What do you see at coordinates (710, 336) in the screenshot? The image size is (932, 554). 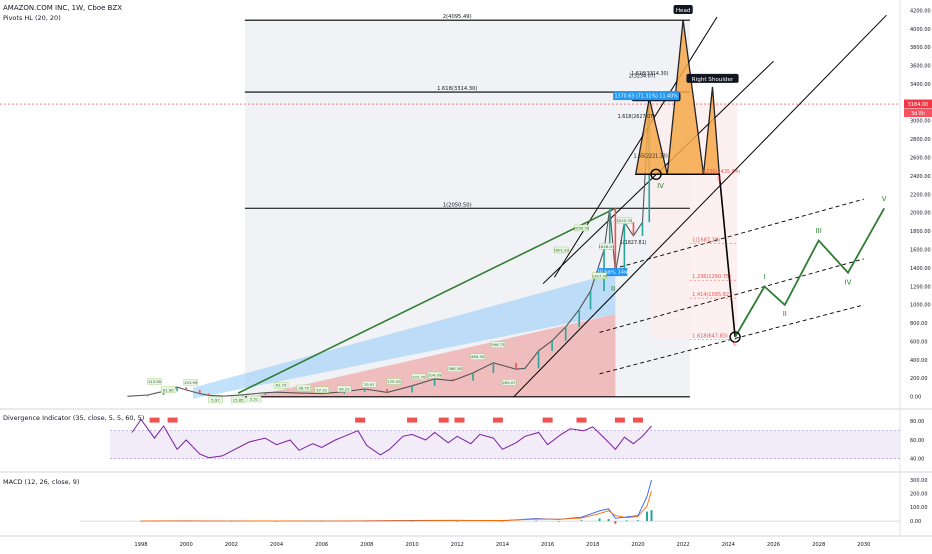 I see `fib-retracement-label: 1.618(647.83)` at bounding box center [710, 336].